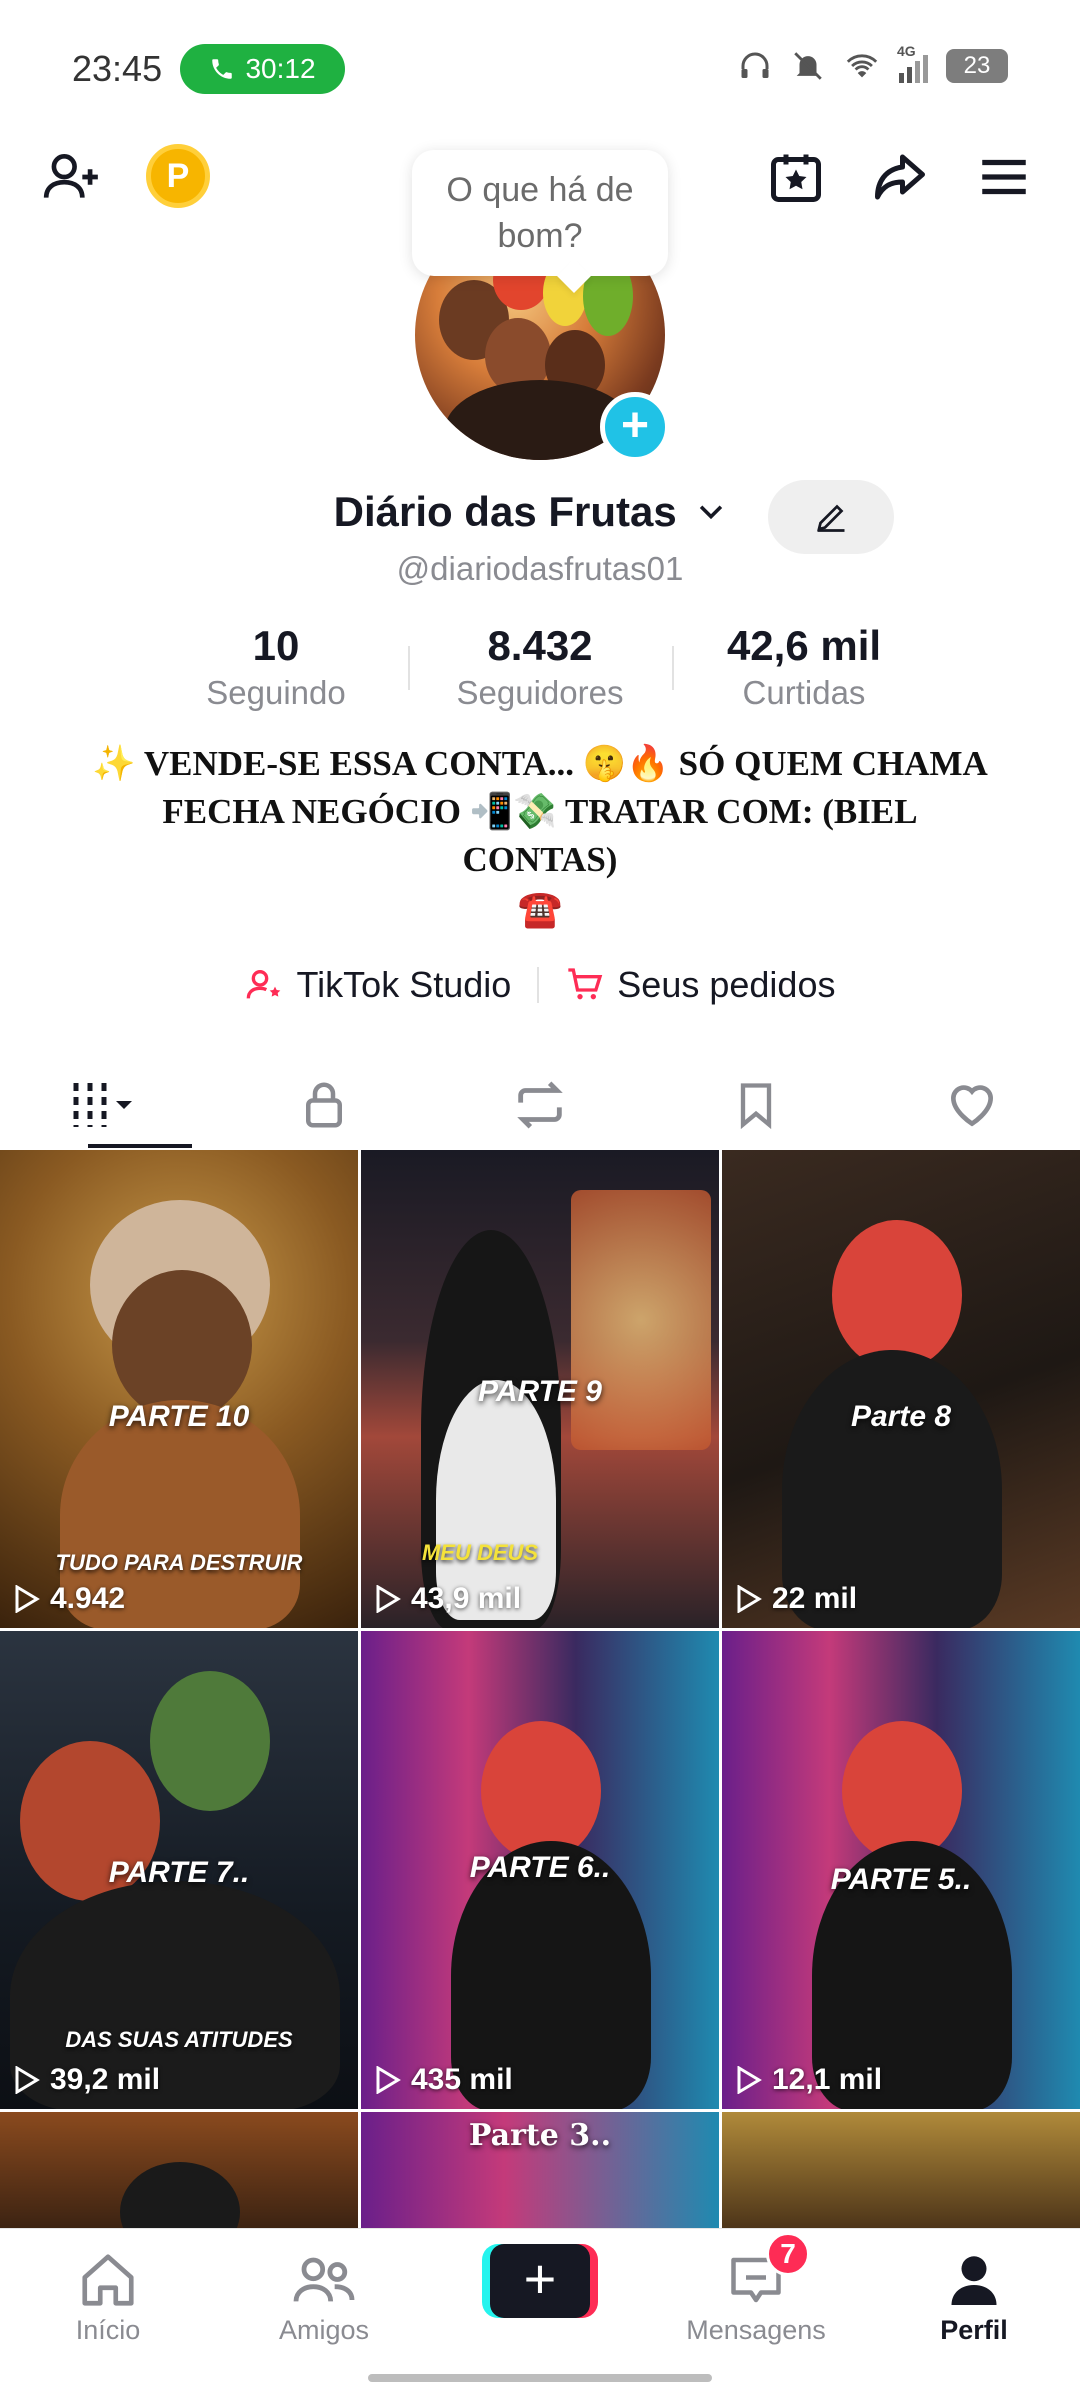 The width and height of the screenshot is (1080, 2400). I want to click on nav-messages-label: Mensagens, so click(756, 2330).